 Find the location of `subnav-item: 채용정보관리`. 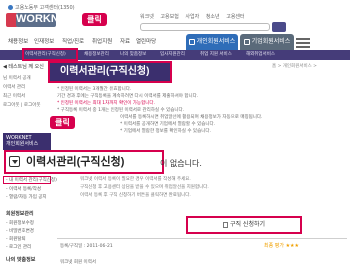

subnav-item: 채용정보관리 is located at coordinates (96, 54).